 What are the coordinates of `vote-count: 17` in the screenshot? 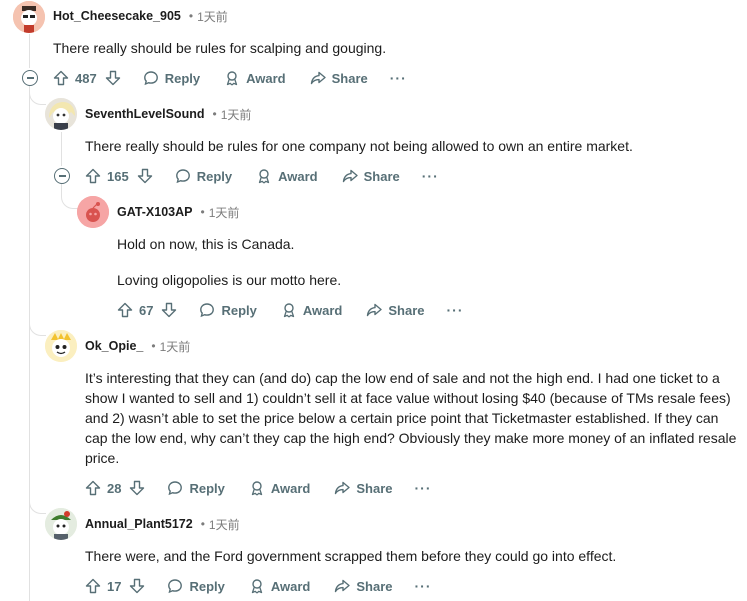 It's located at (114, 586).